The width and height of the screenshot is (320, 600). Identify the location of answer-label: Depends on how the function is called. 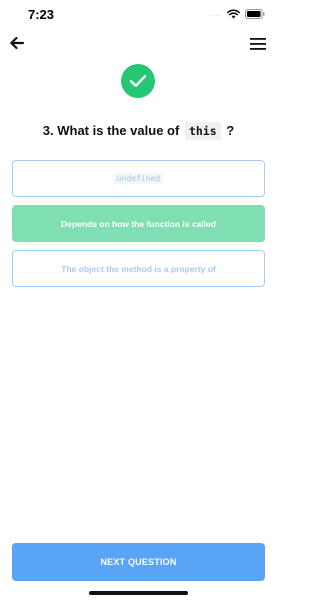
(138, 223).